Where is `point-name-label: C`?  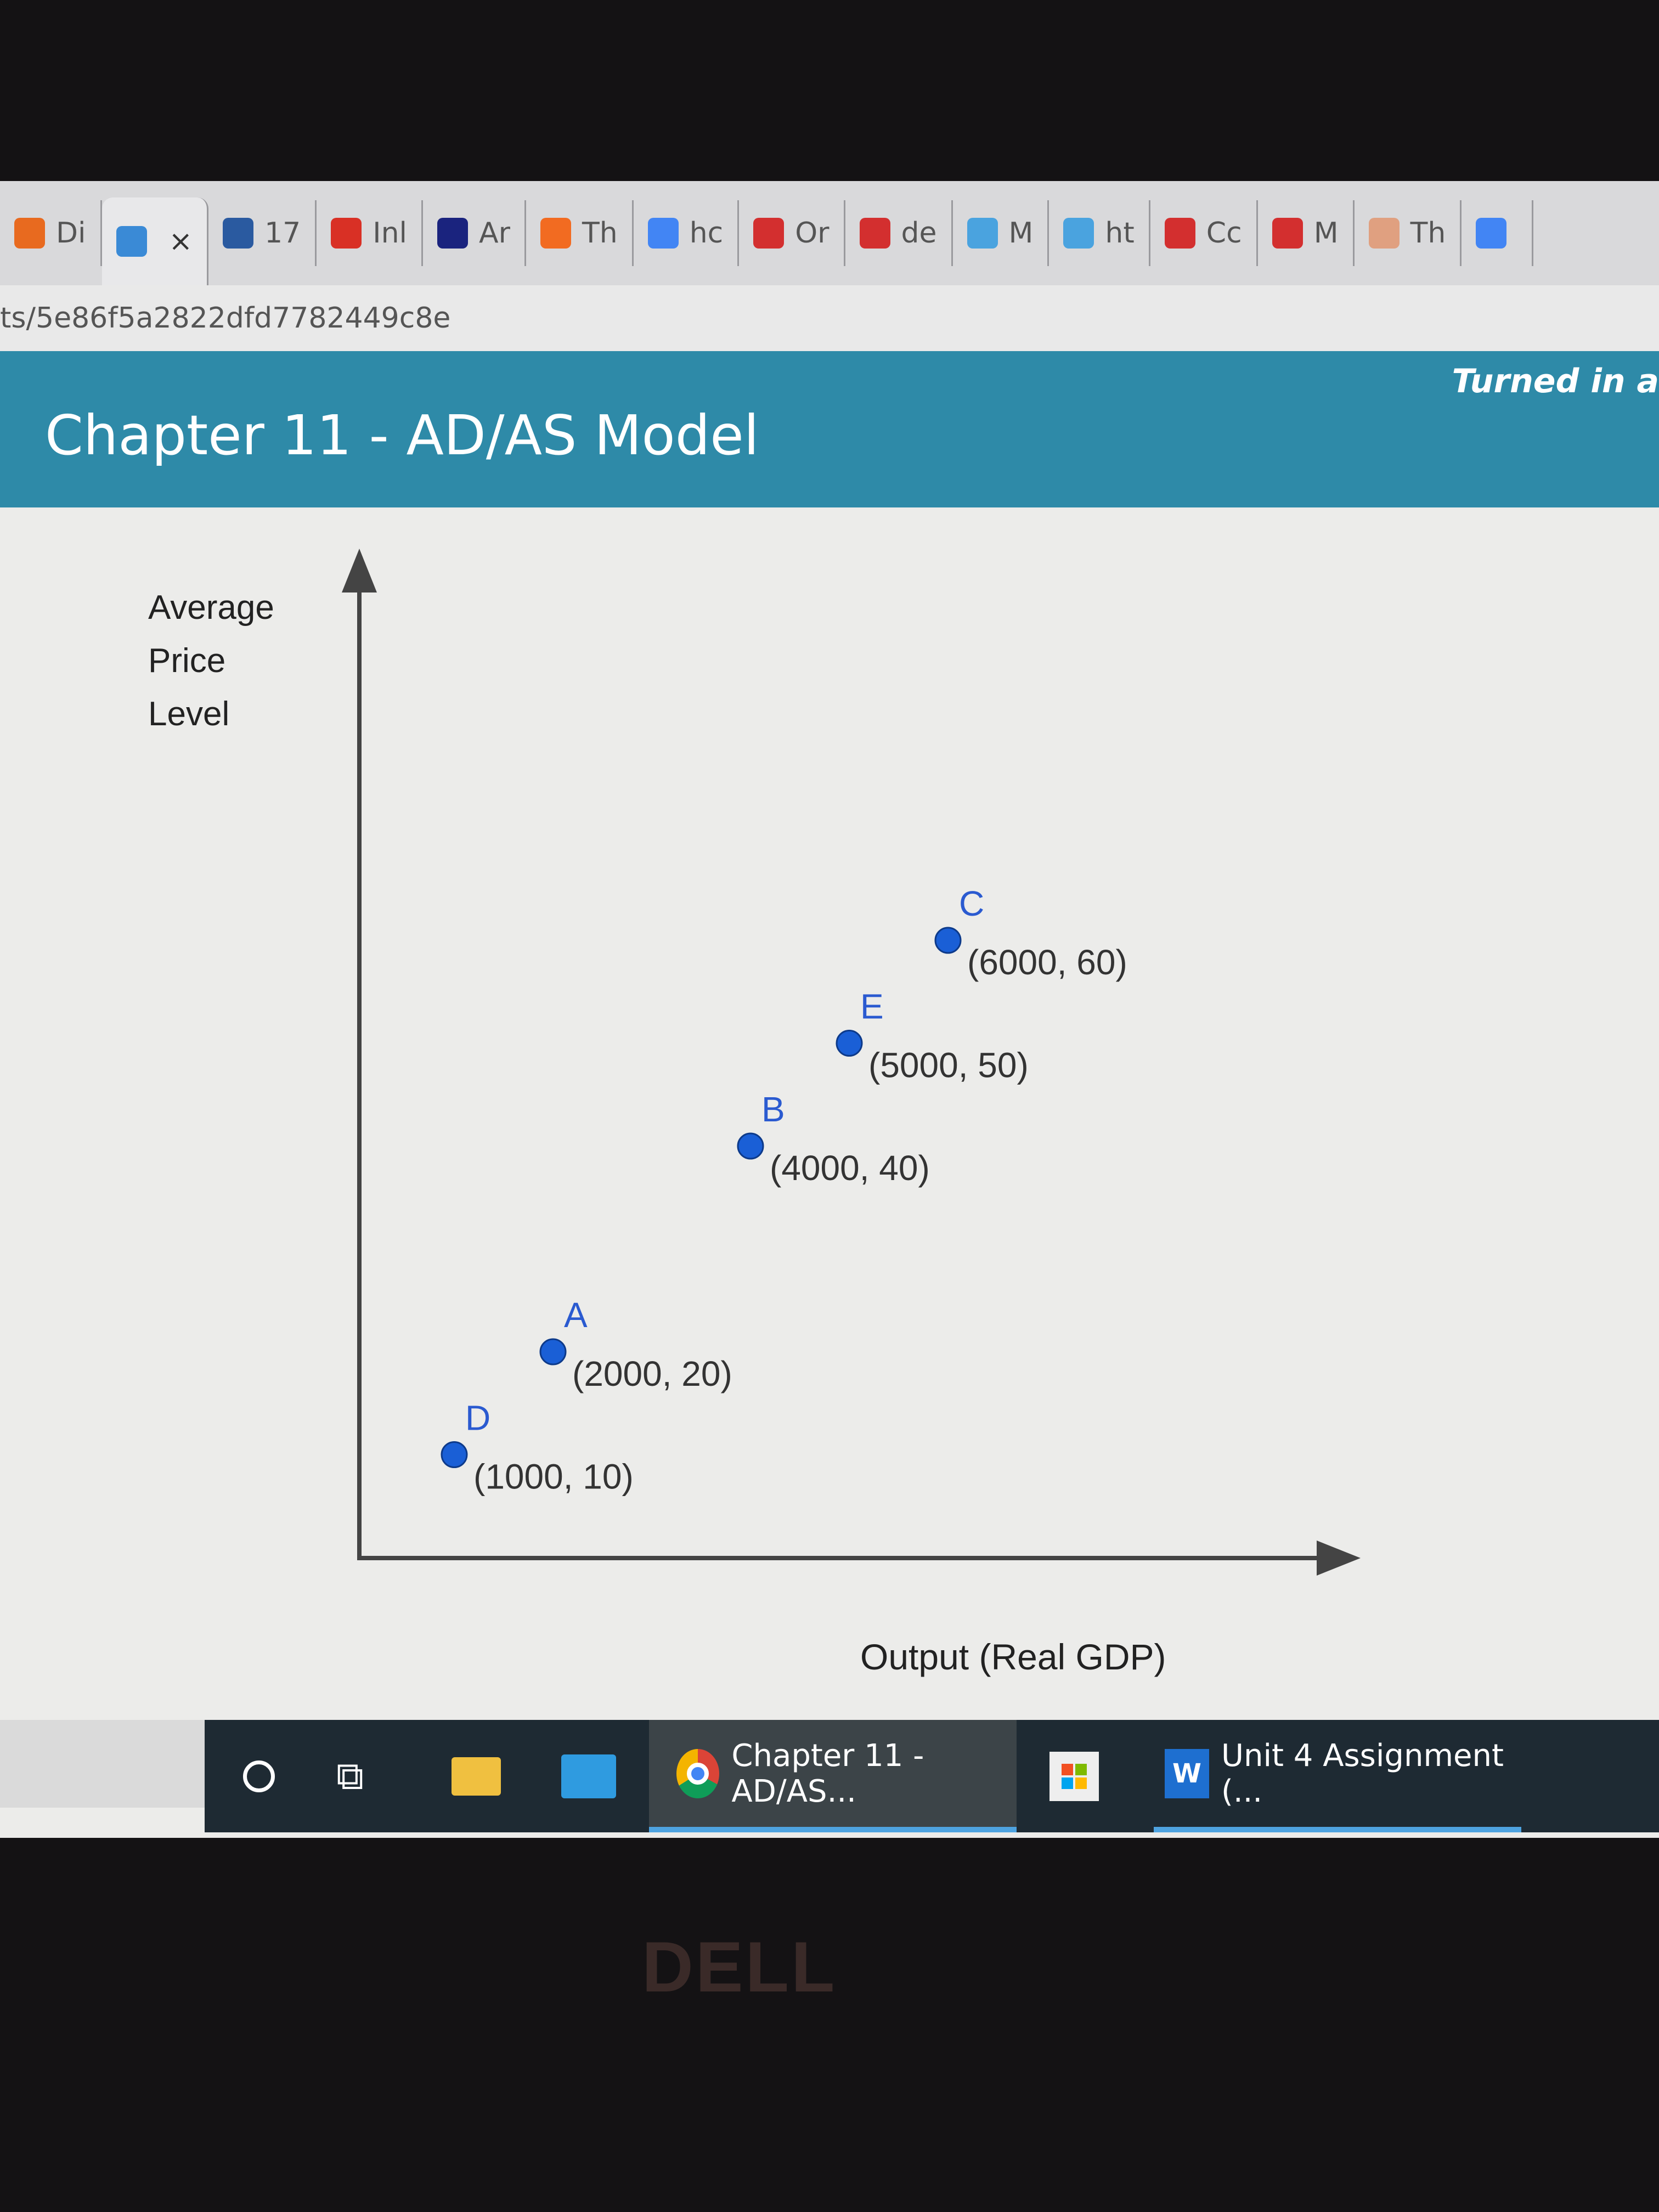 point-name-label: C is located at coordinates (971, 904).